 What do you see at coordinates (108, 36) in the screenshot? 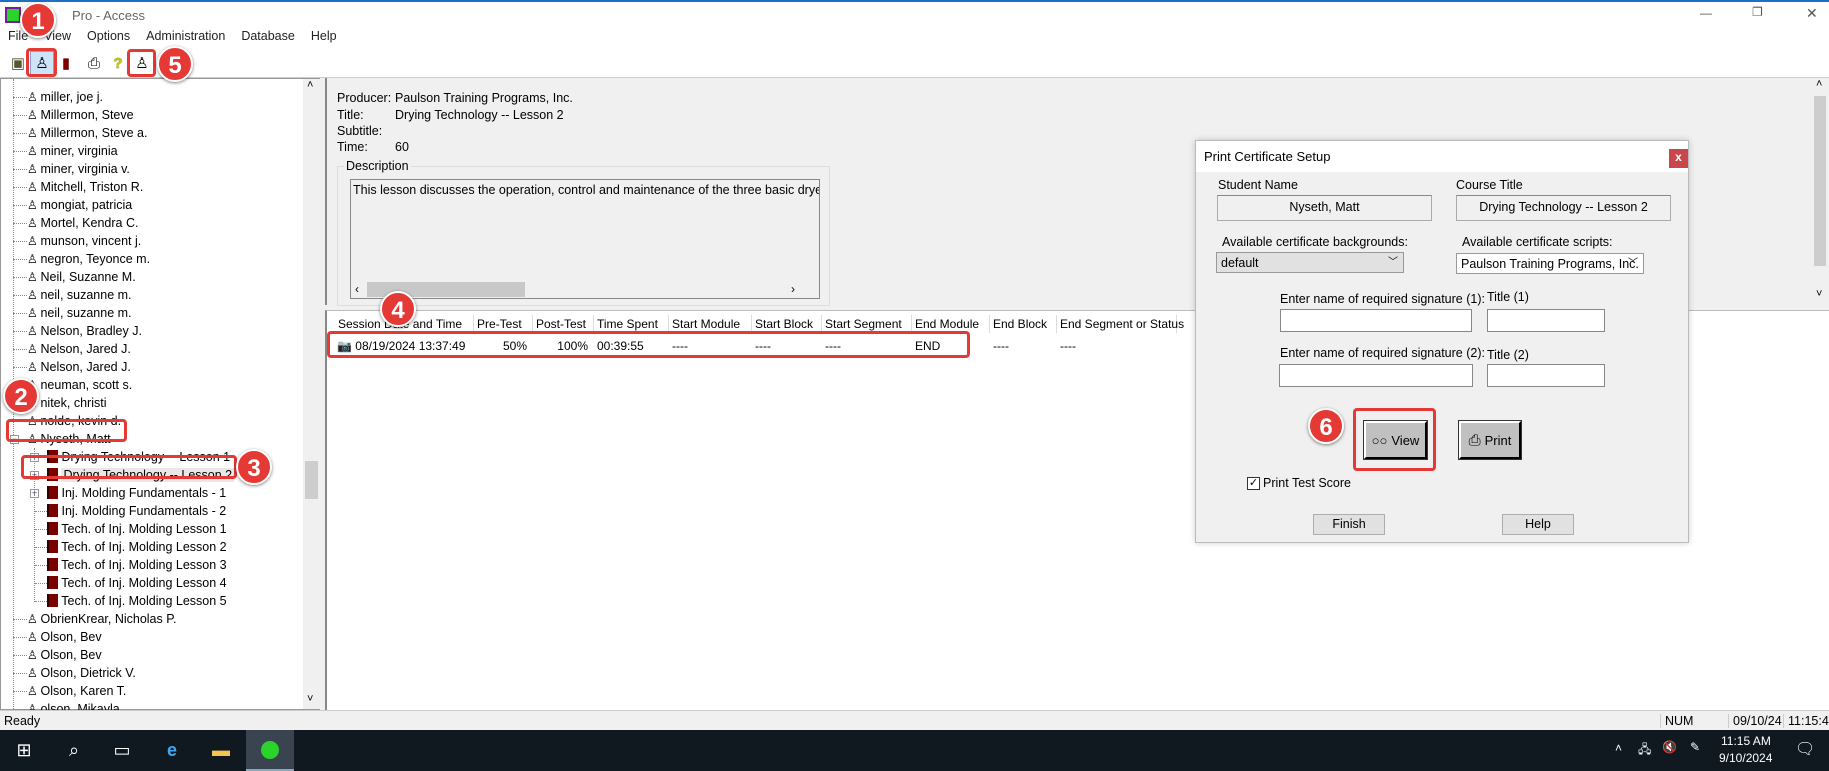
I see `menu-options: Options` at bounding box center [108, 36].